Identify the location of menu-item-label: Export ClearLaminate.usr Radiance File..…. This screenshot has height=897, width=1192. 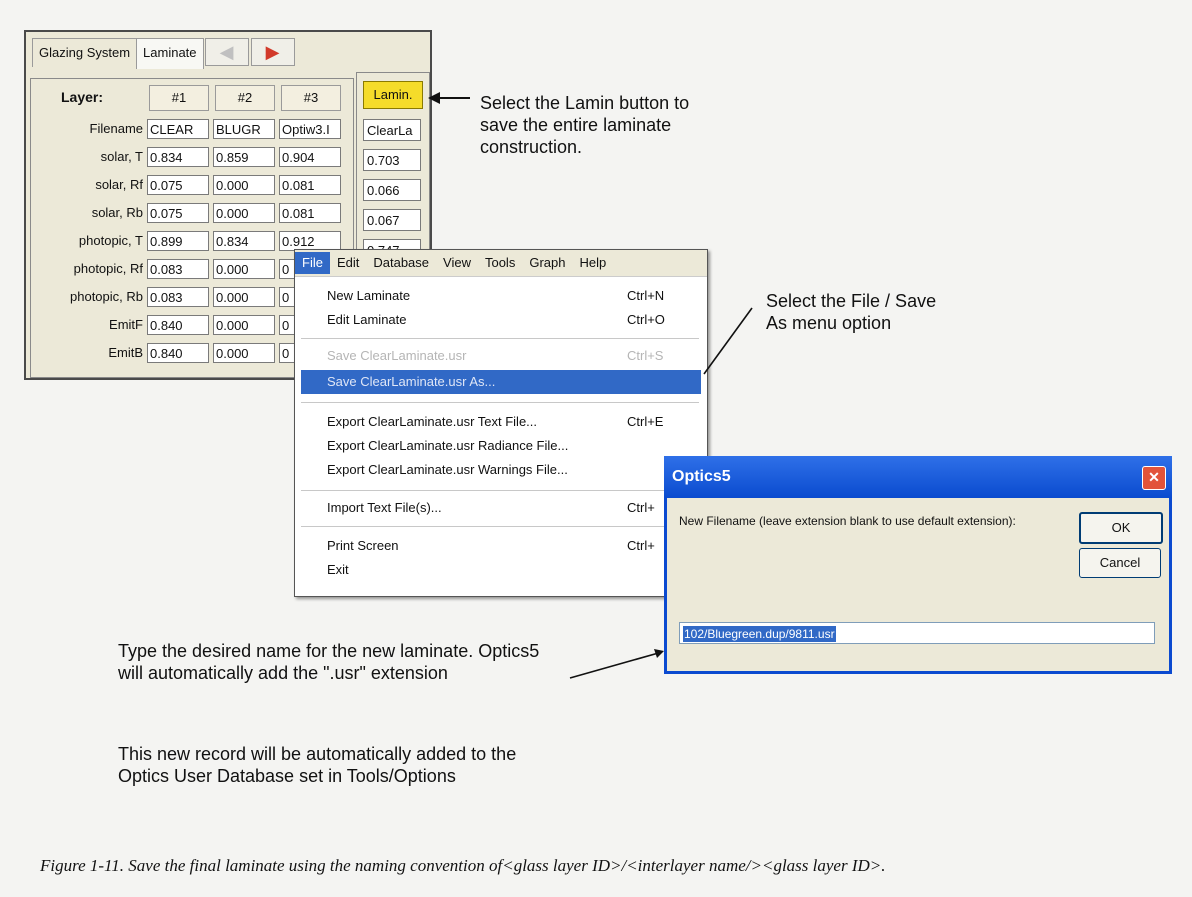
(448, 445).